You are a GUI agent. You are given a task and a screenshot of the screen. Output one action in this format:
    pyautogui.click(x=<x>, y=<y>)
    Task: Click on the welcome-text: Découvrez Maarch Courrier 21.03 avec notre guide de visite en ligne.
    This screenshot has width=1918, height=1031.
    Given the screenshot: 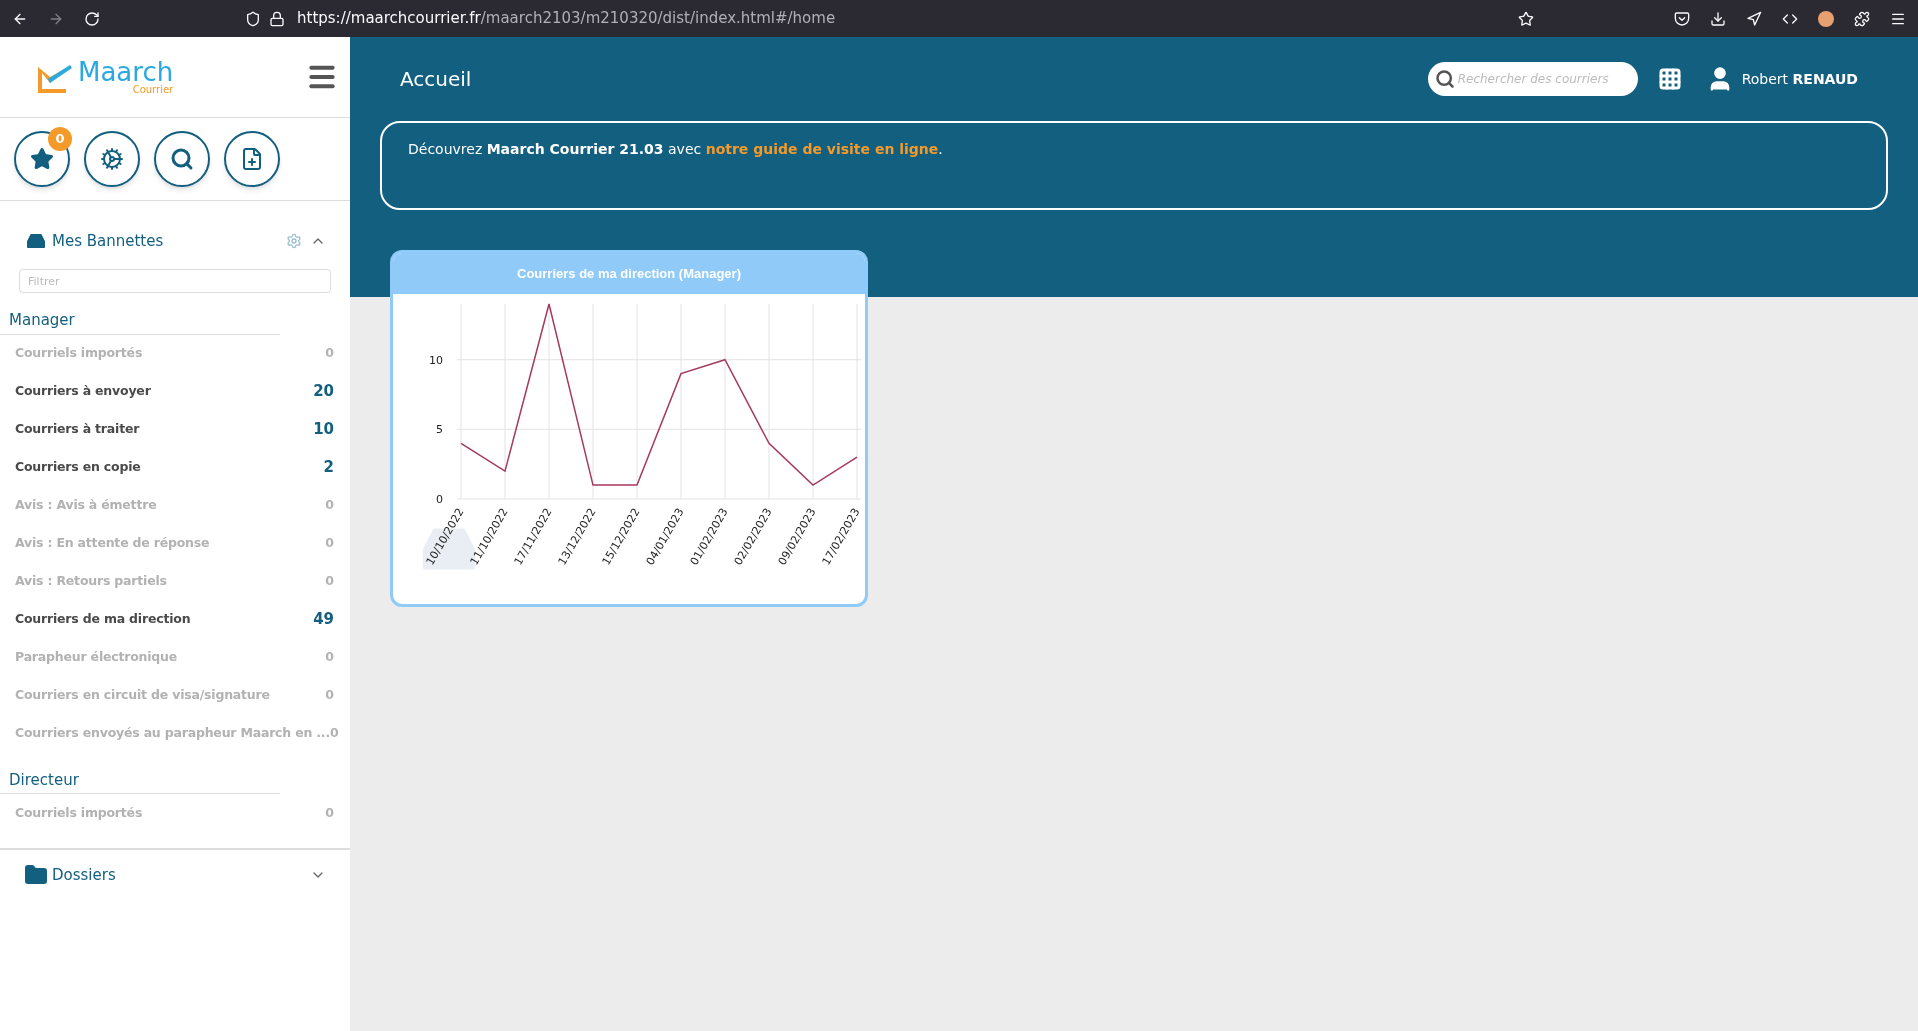 What is the action you would take?
    pyautogui.click(x=676, y=149)
    